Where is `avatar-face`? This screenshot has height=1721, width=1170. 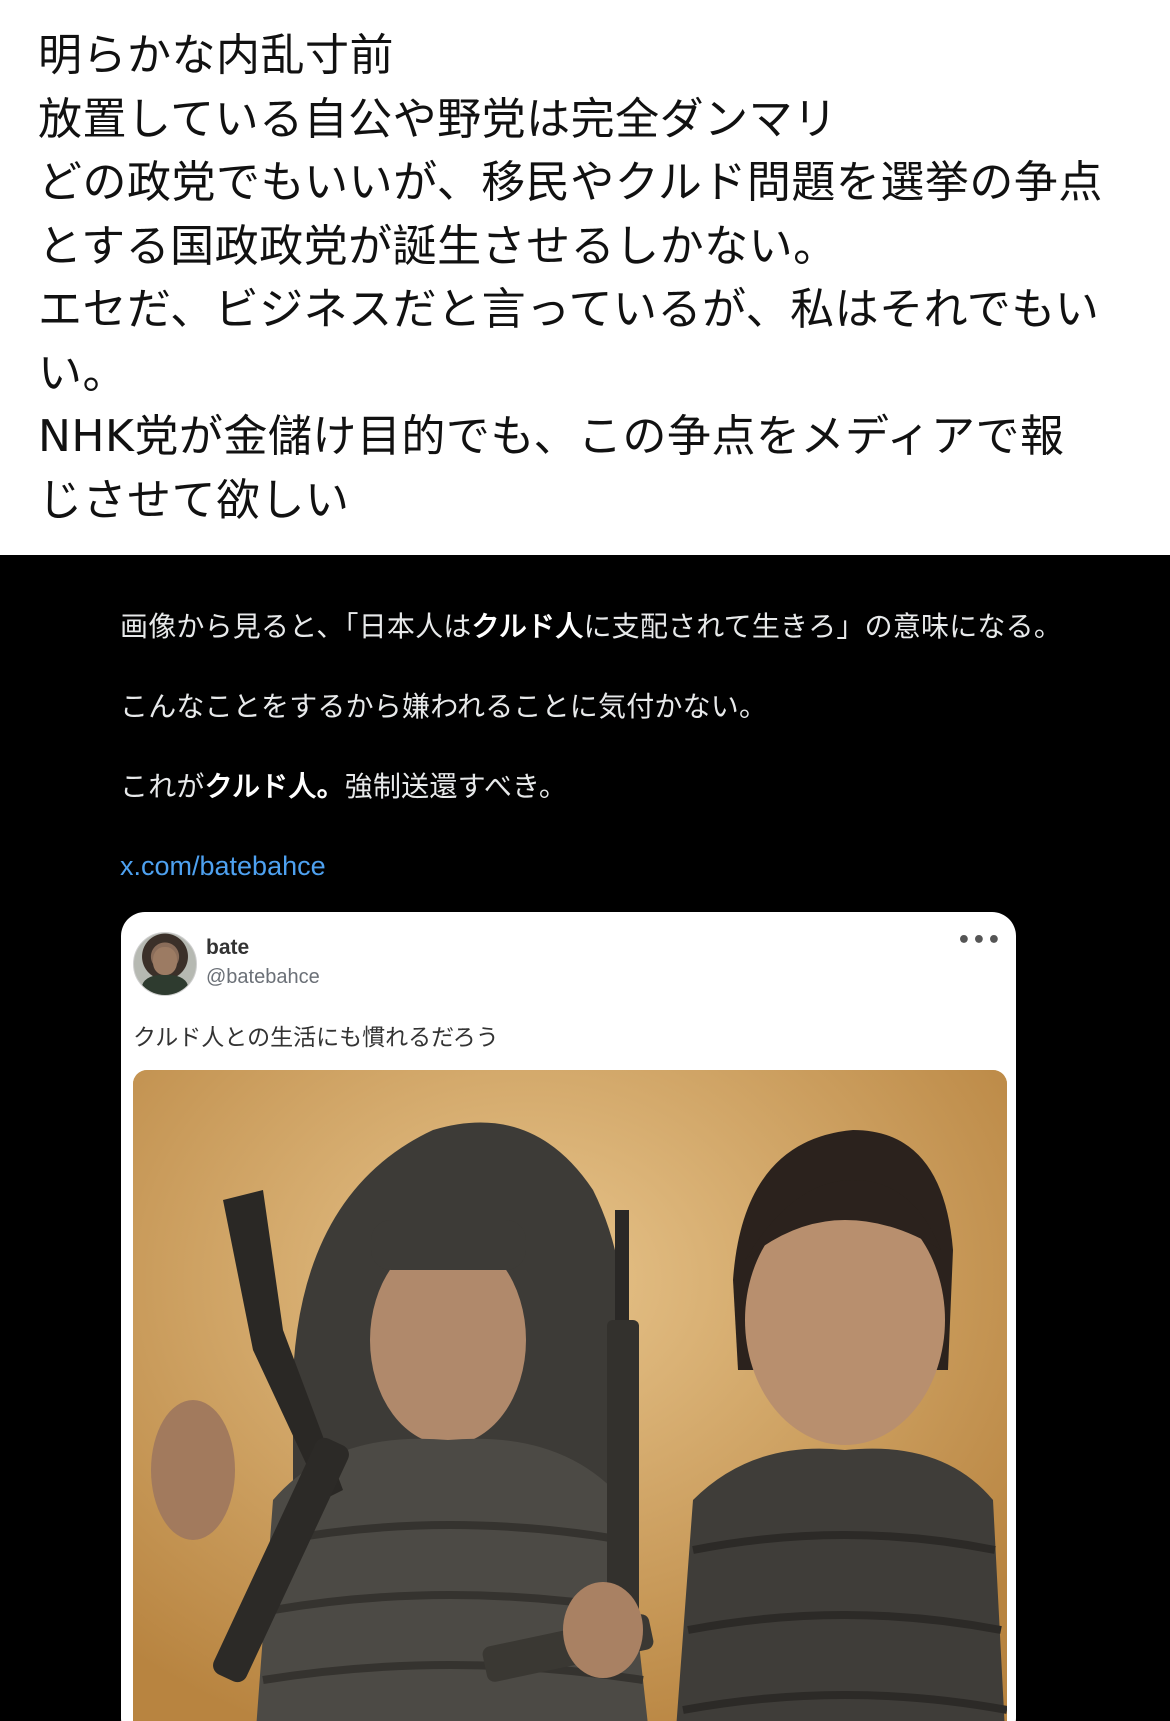 avatar-face is located at coordinates (165, 961).